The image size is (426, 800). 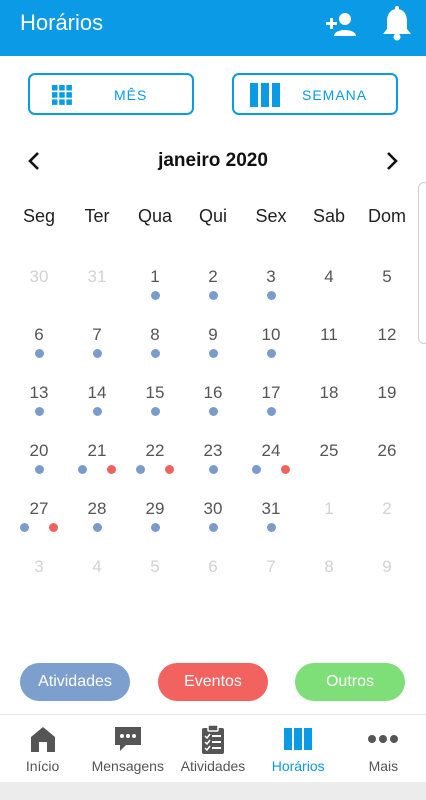 What do you see at coordinates (329, 450) in the screenshot?
I see `day-number: 25` at bounding box center [329, 450].